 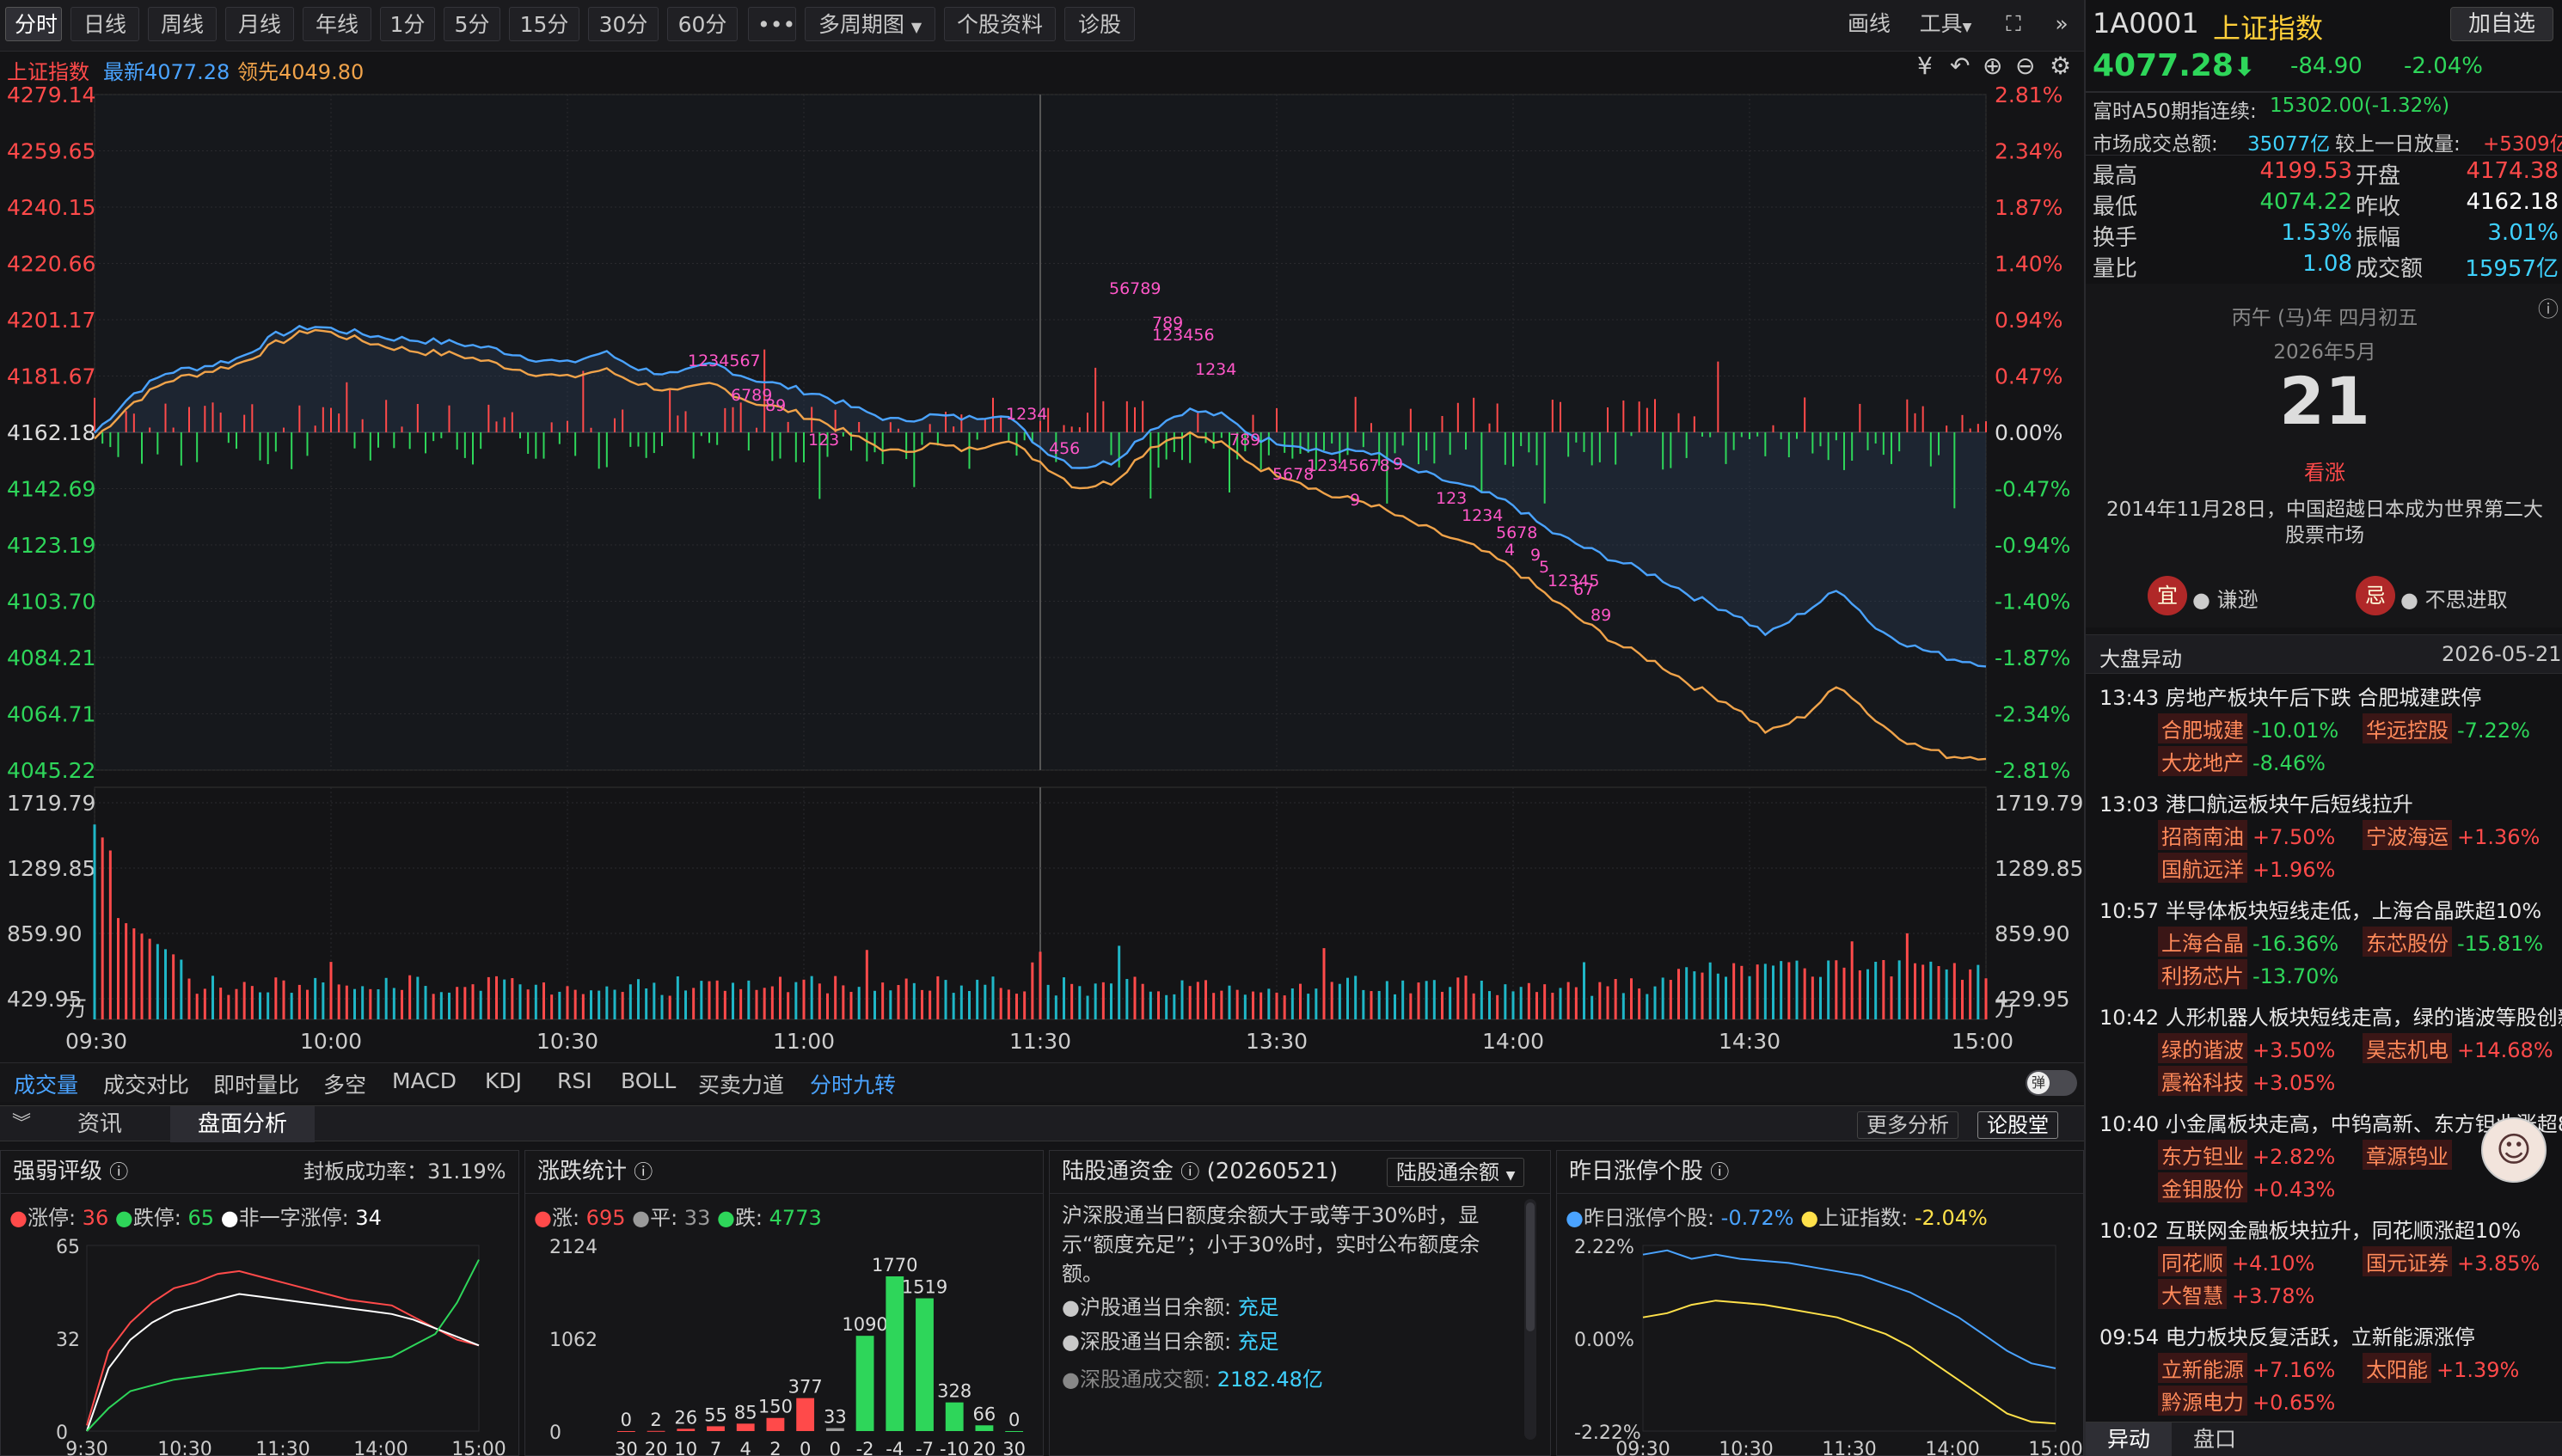 What do you see at coordinates (2246, 1081) in the screenshot?
I see `news-stock-tag: 震裕科技 +3.05%` at bounding box center [2246, 1081].